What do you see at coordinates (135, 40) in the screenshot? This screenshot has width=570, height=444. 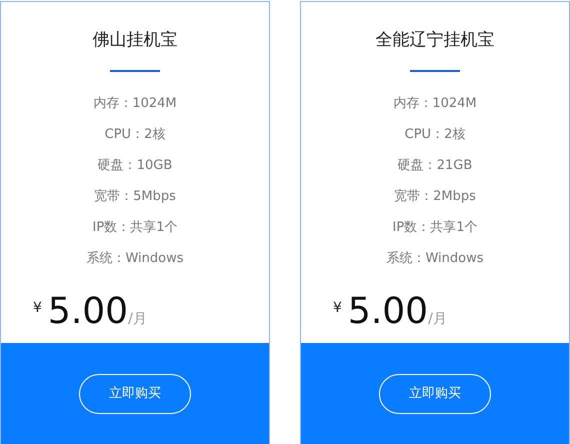 I see `plan-title: 佛山挂机宝` at bounding box center [135, 40].